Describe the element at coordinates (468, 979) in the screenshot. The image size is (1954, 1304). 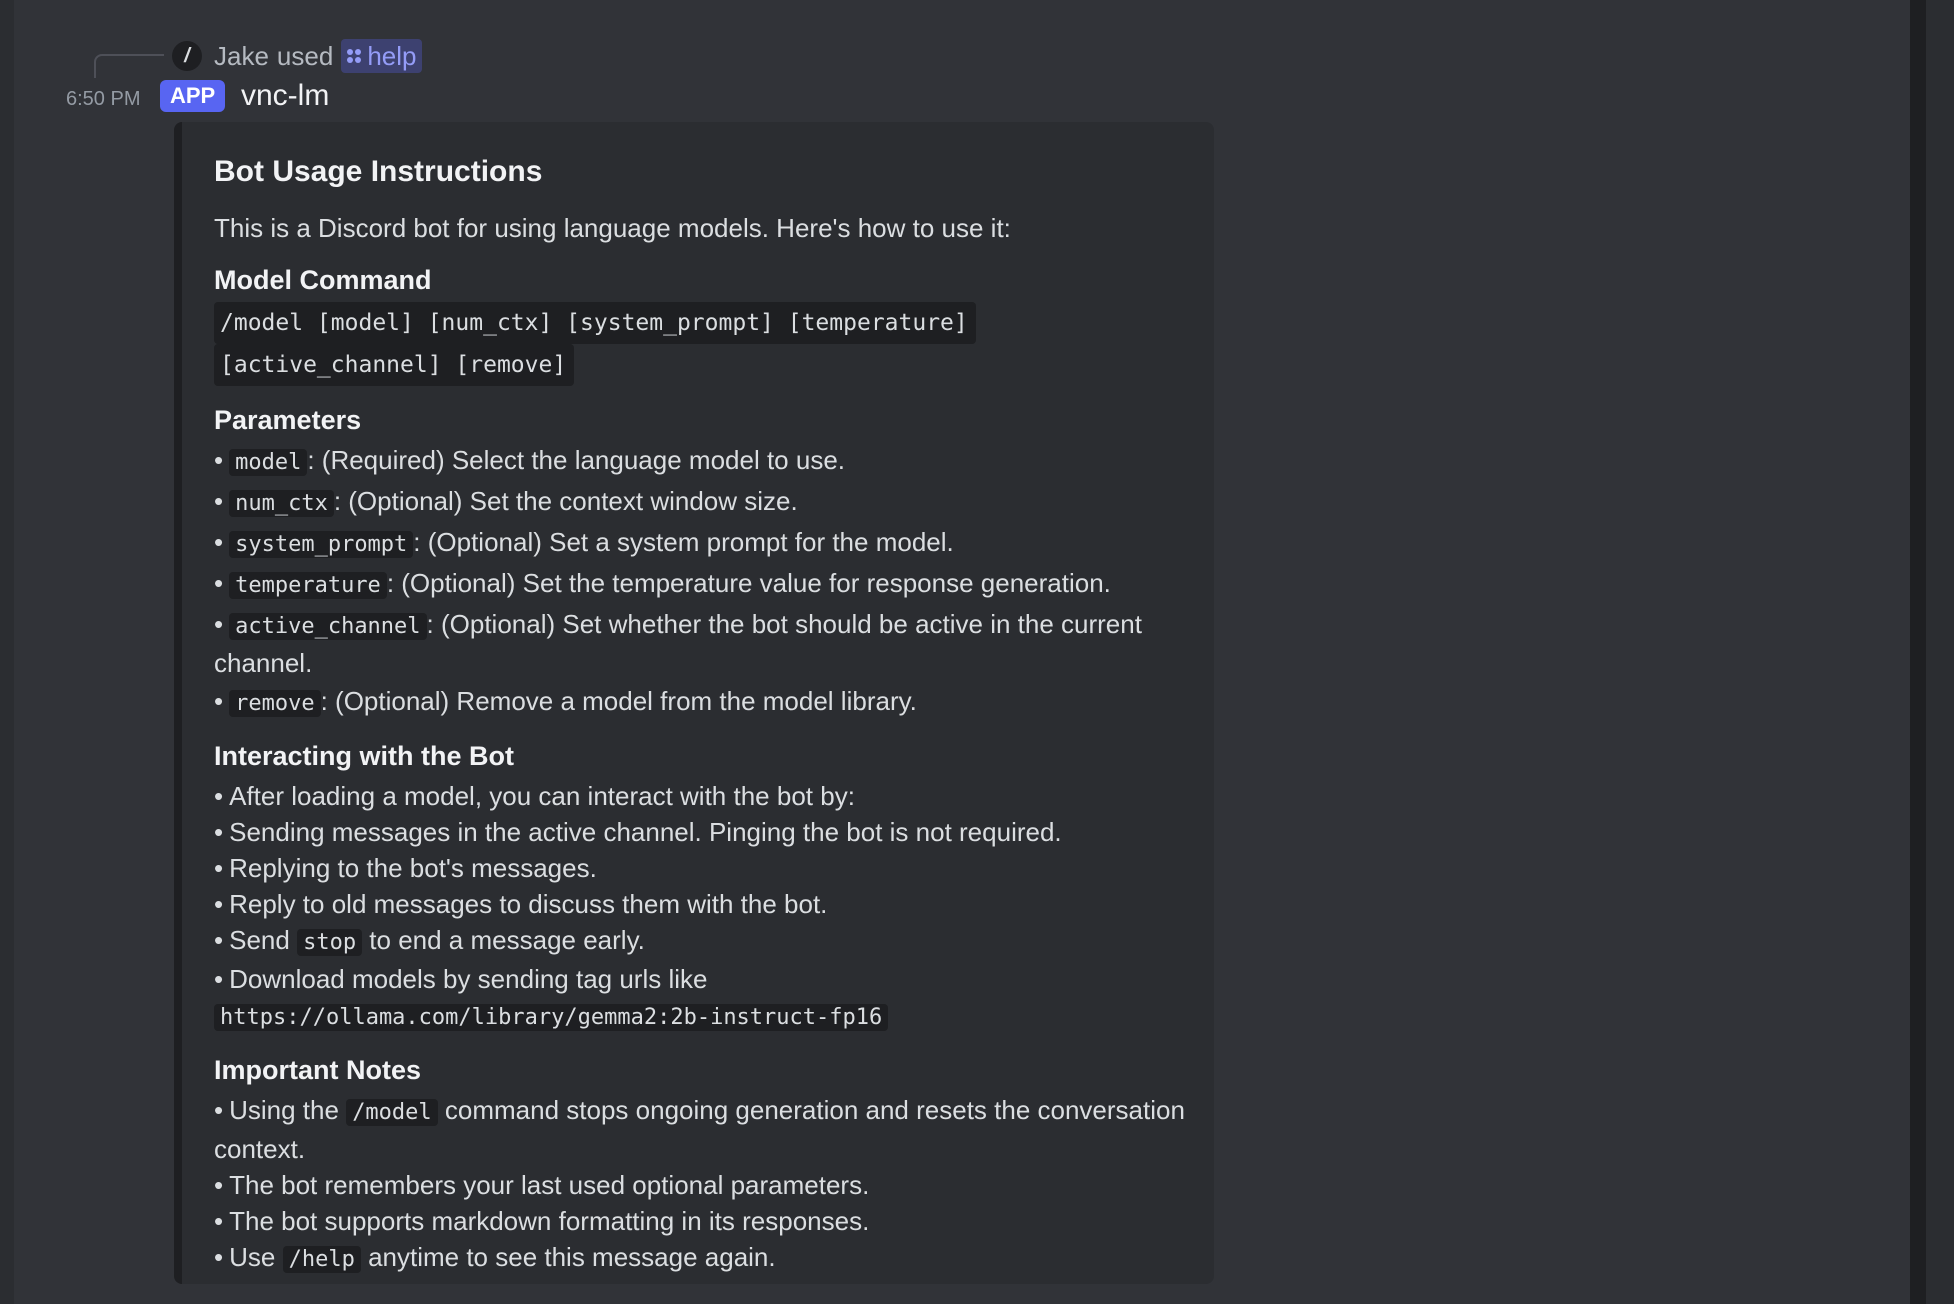
I see `list-item-text: Download models by sending tag urls like` at that location.